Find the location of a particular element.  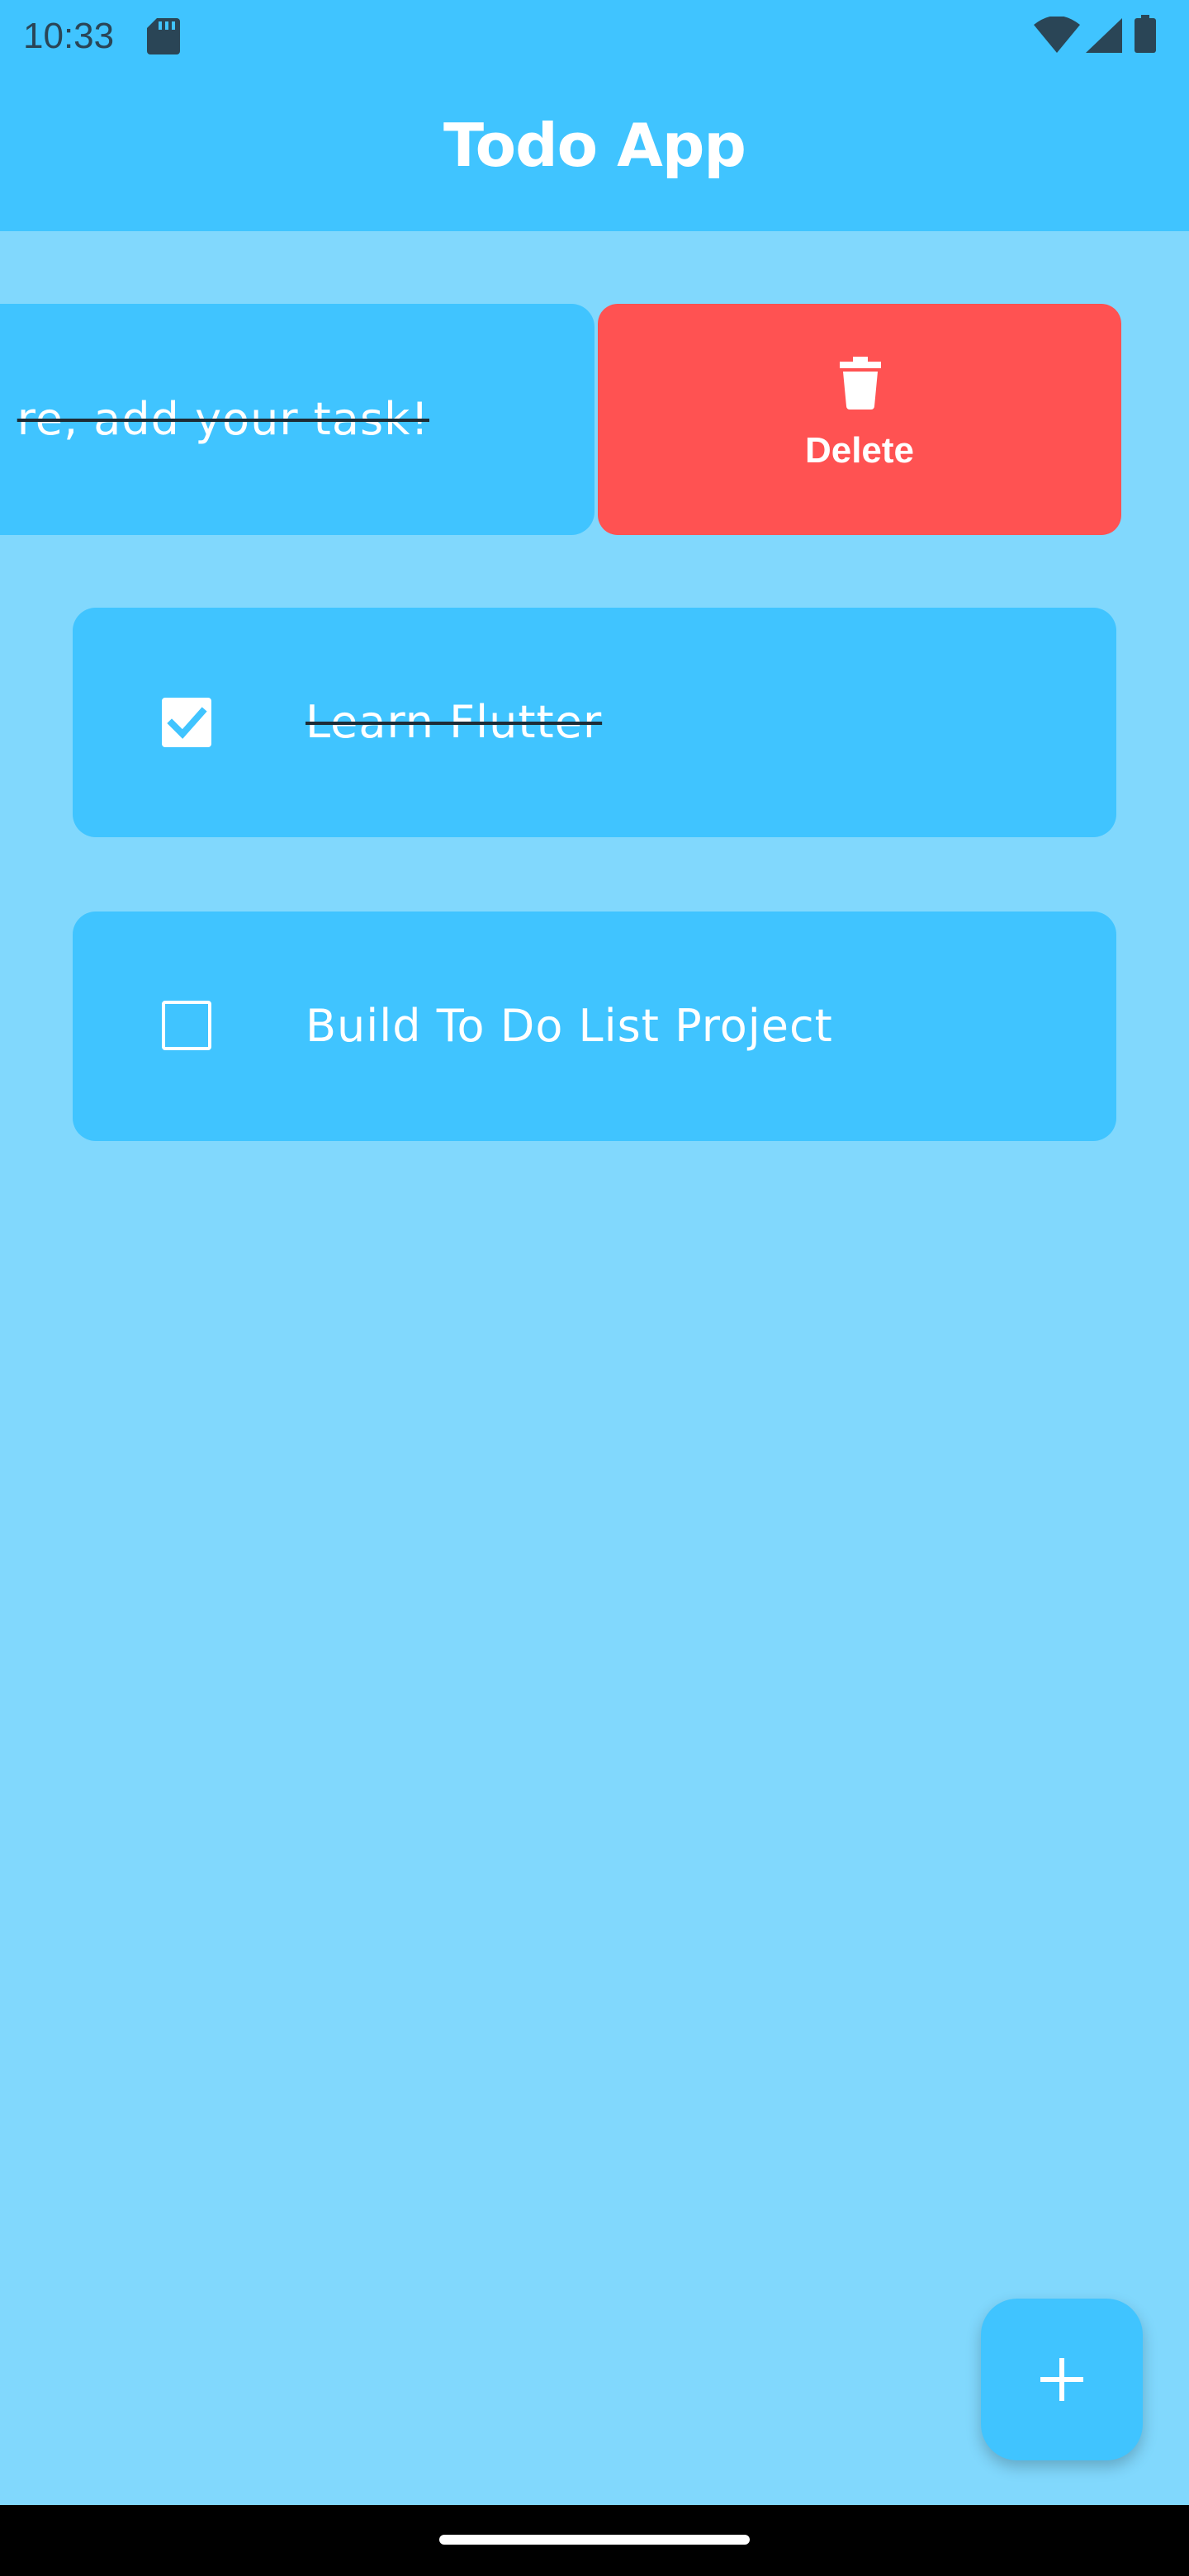

add-task-button is located at coordinates (1062, 2379).